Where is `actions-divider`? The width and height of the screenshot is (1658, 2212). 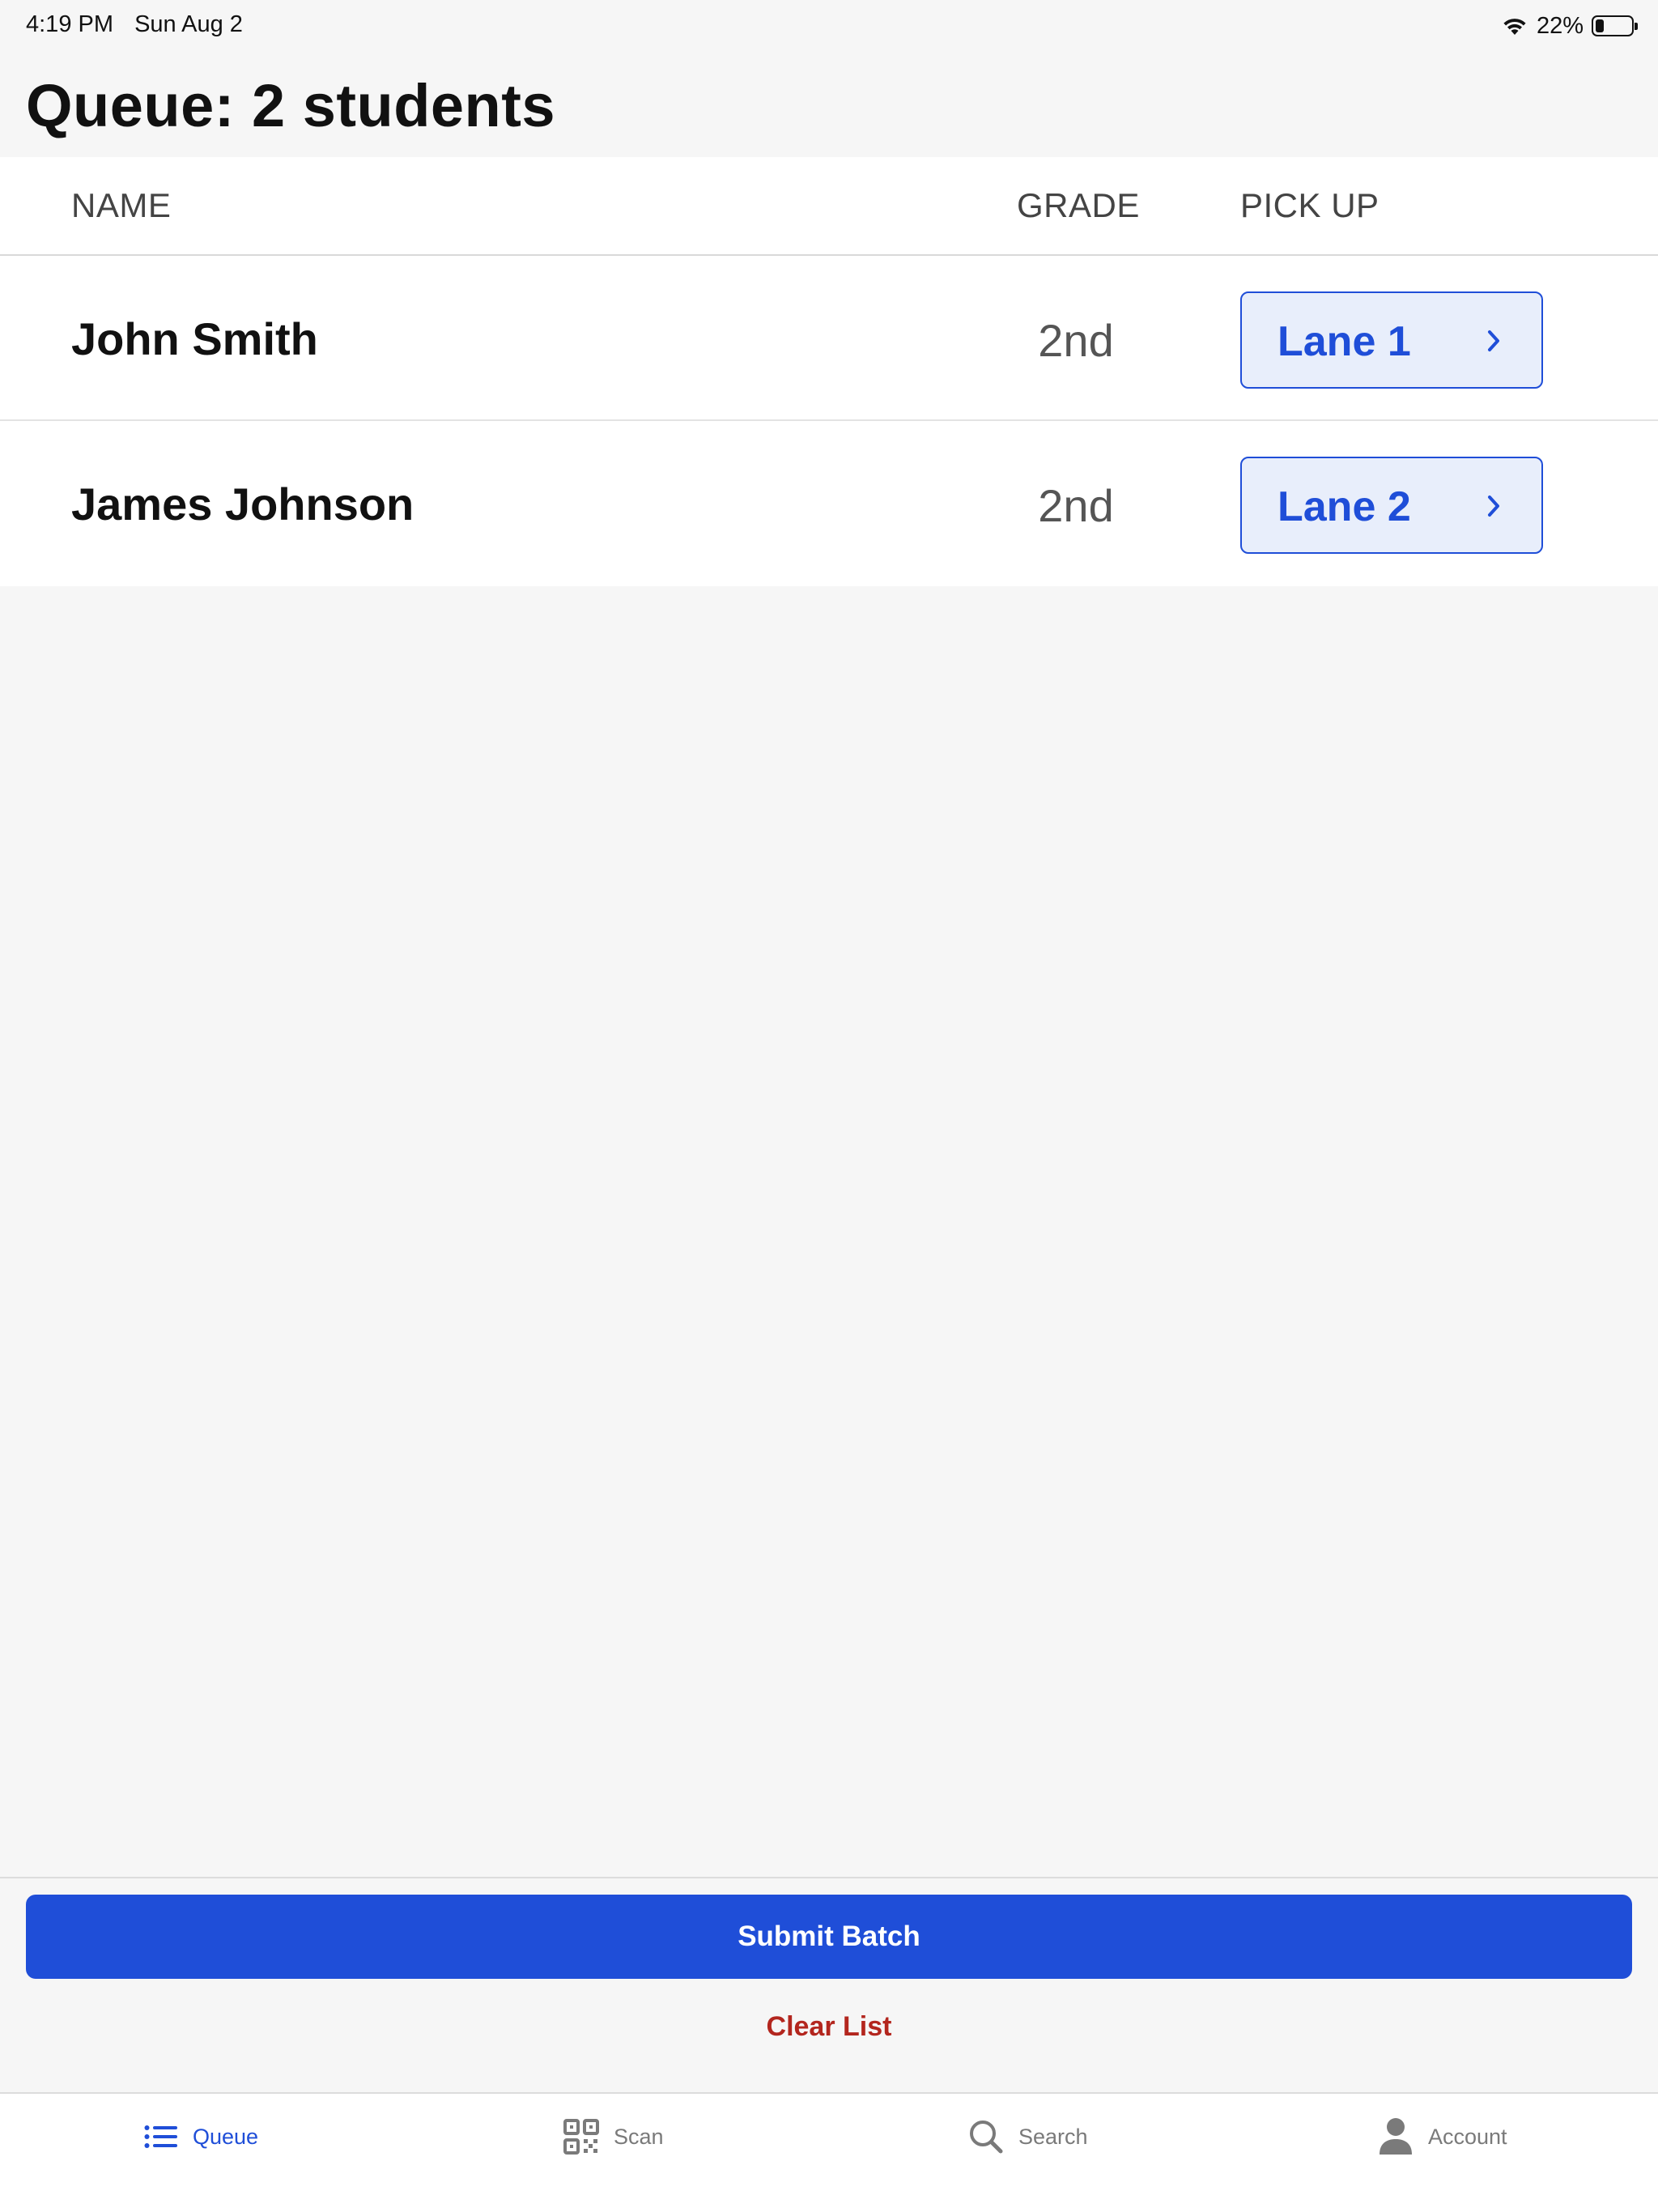 actions-divider is located at coordinates (829, 1878).